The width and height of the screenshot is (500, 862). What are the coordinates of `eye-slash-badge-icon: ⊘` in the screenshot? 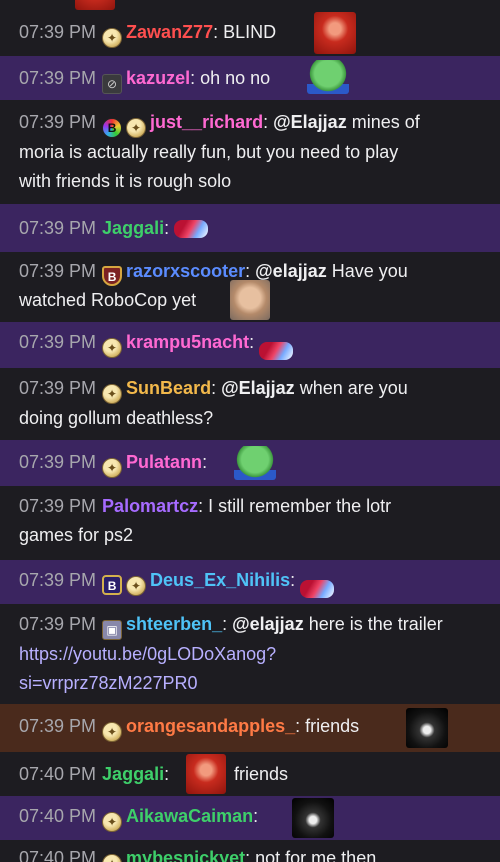 It's located at (112, 84).